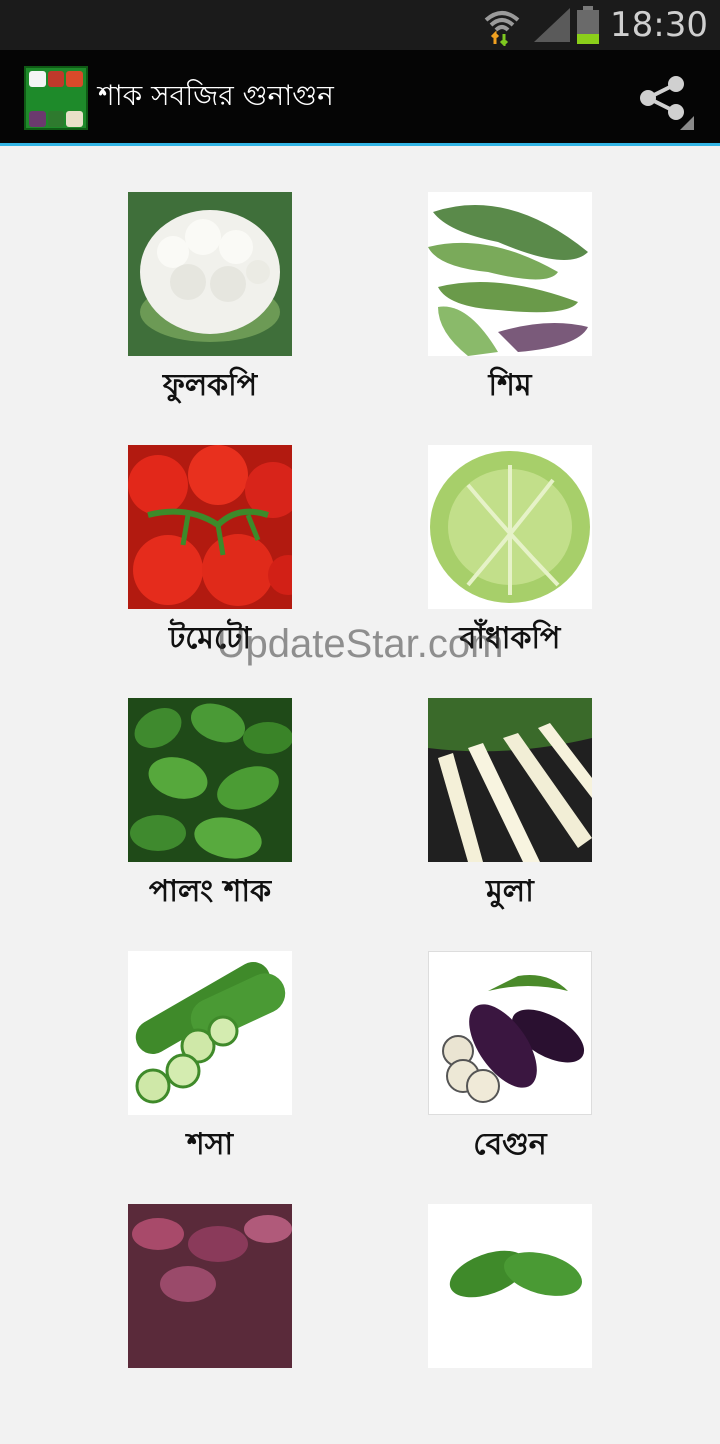 This screenshot has height=1444, width=720. I want to click on cabbage-image, so click(510, 527).